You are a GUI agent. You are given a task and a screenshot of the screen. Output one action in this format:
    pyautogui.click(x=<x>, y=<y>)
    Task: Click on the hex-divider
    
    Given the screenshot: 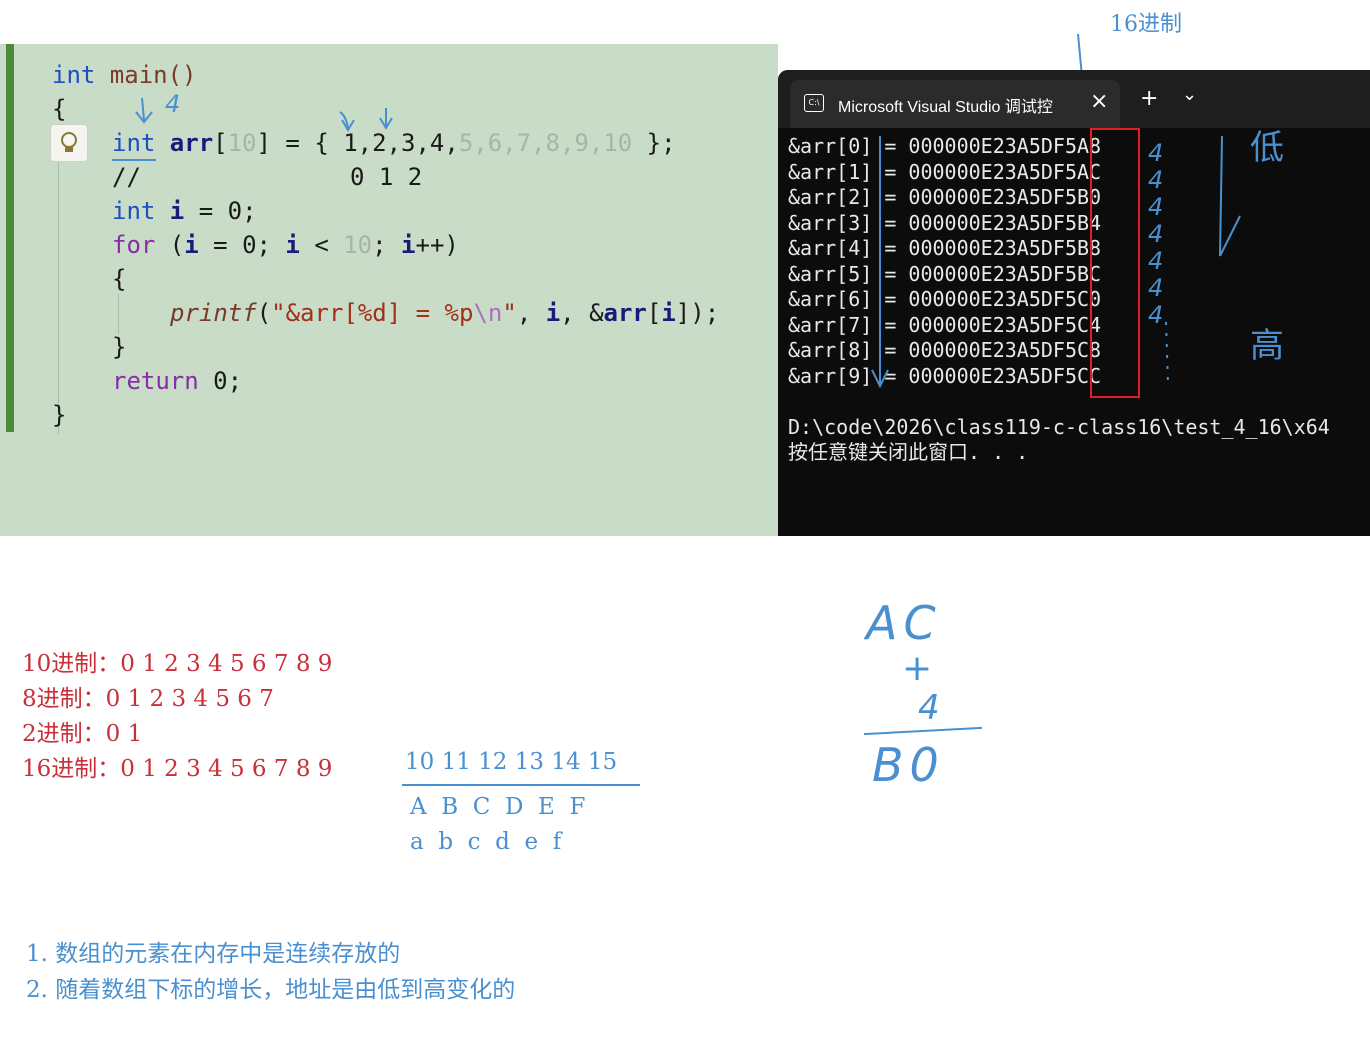 What is the action you would take?
    pyautogui.click(x=521, y=785)
    